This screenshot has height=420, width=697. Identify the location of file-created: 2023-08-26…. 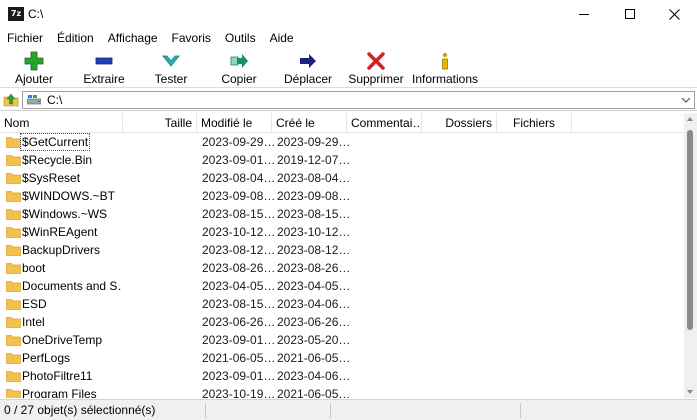
(314, 268).